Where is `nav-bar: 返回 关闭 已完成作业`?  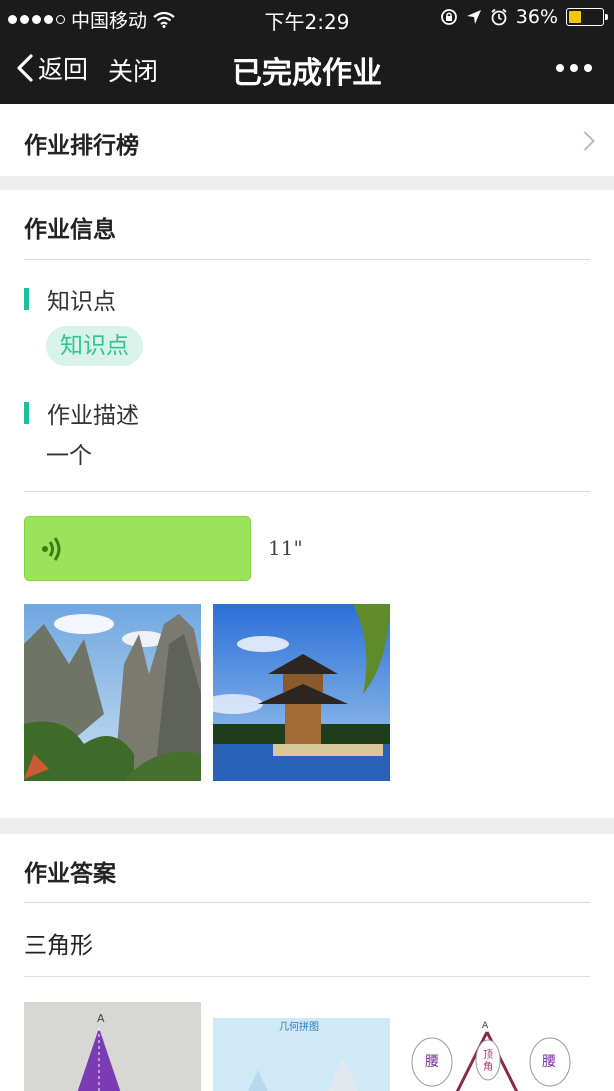
nav-bar: 返回 关闭 已完成作业 is located at coordinates (307, 69).